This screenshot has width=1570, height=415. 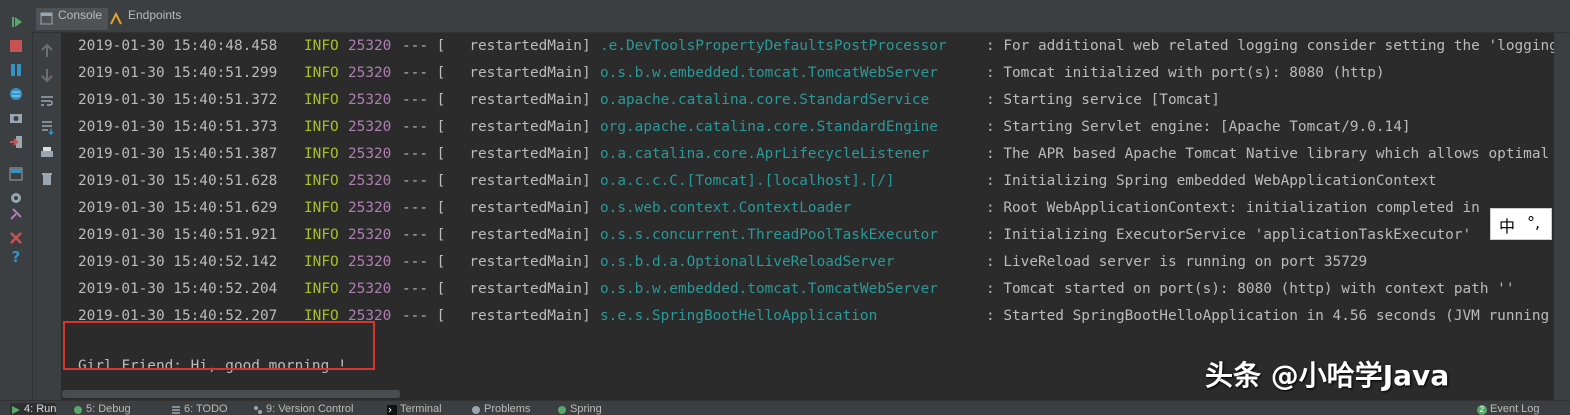 What do you see at coordinates (769, 235) in the screenshot?
I see `log-logger: o.s.s.concurrent.ThreadPoolTaskExecutor` at bounding box center [769, 235].